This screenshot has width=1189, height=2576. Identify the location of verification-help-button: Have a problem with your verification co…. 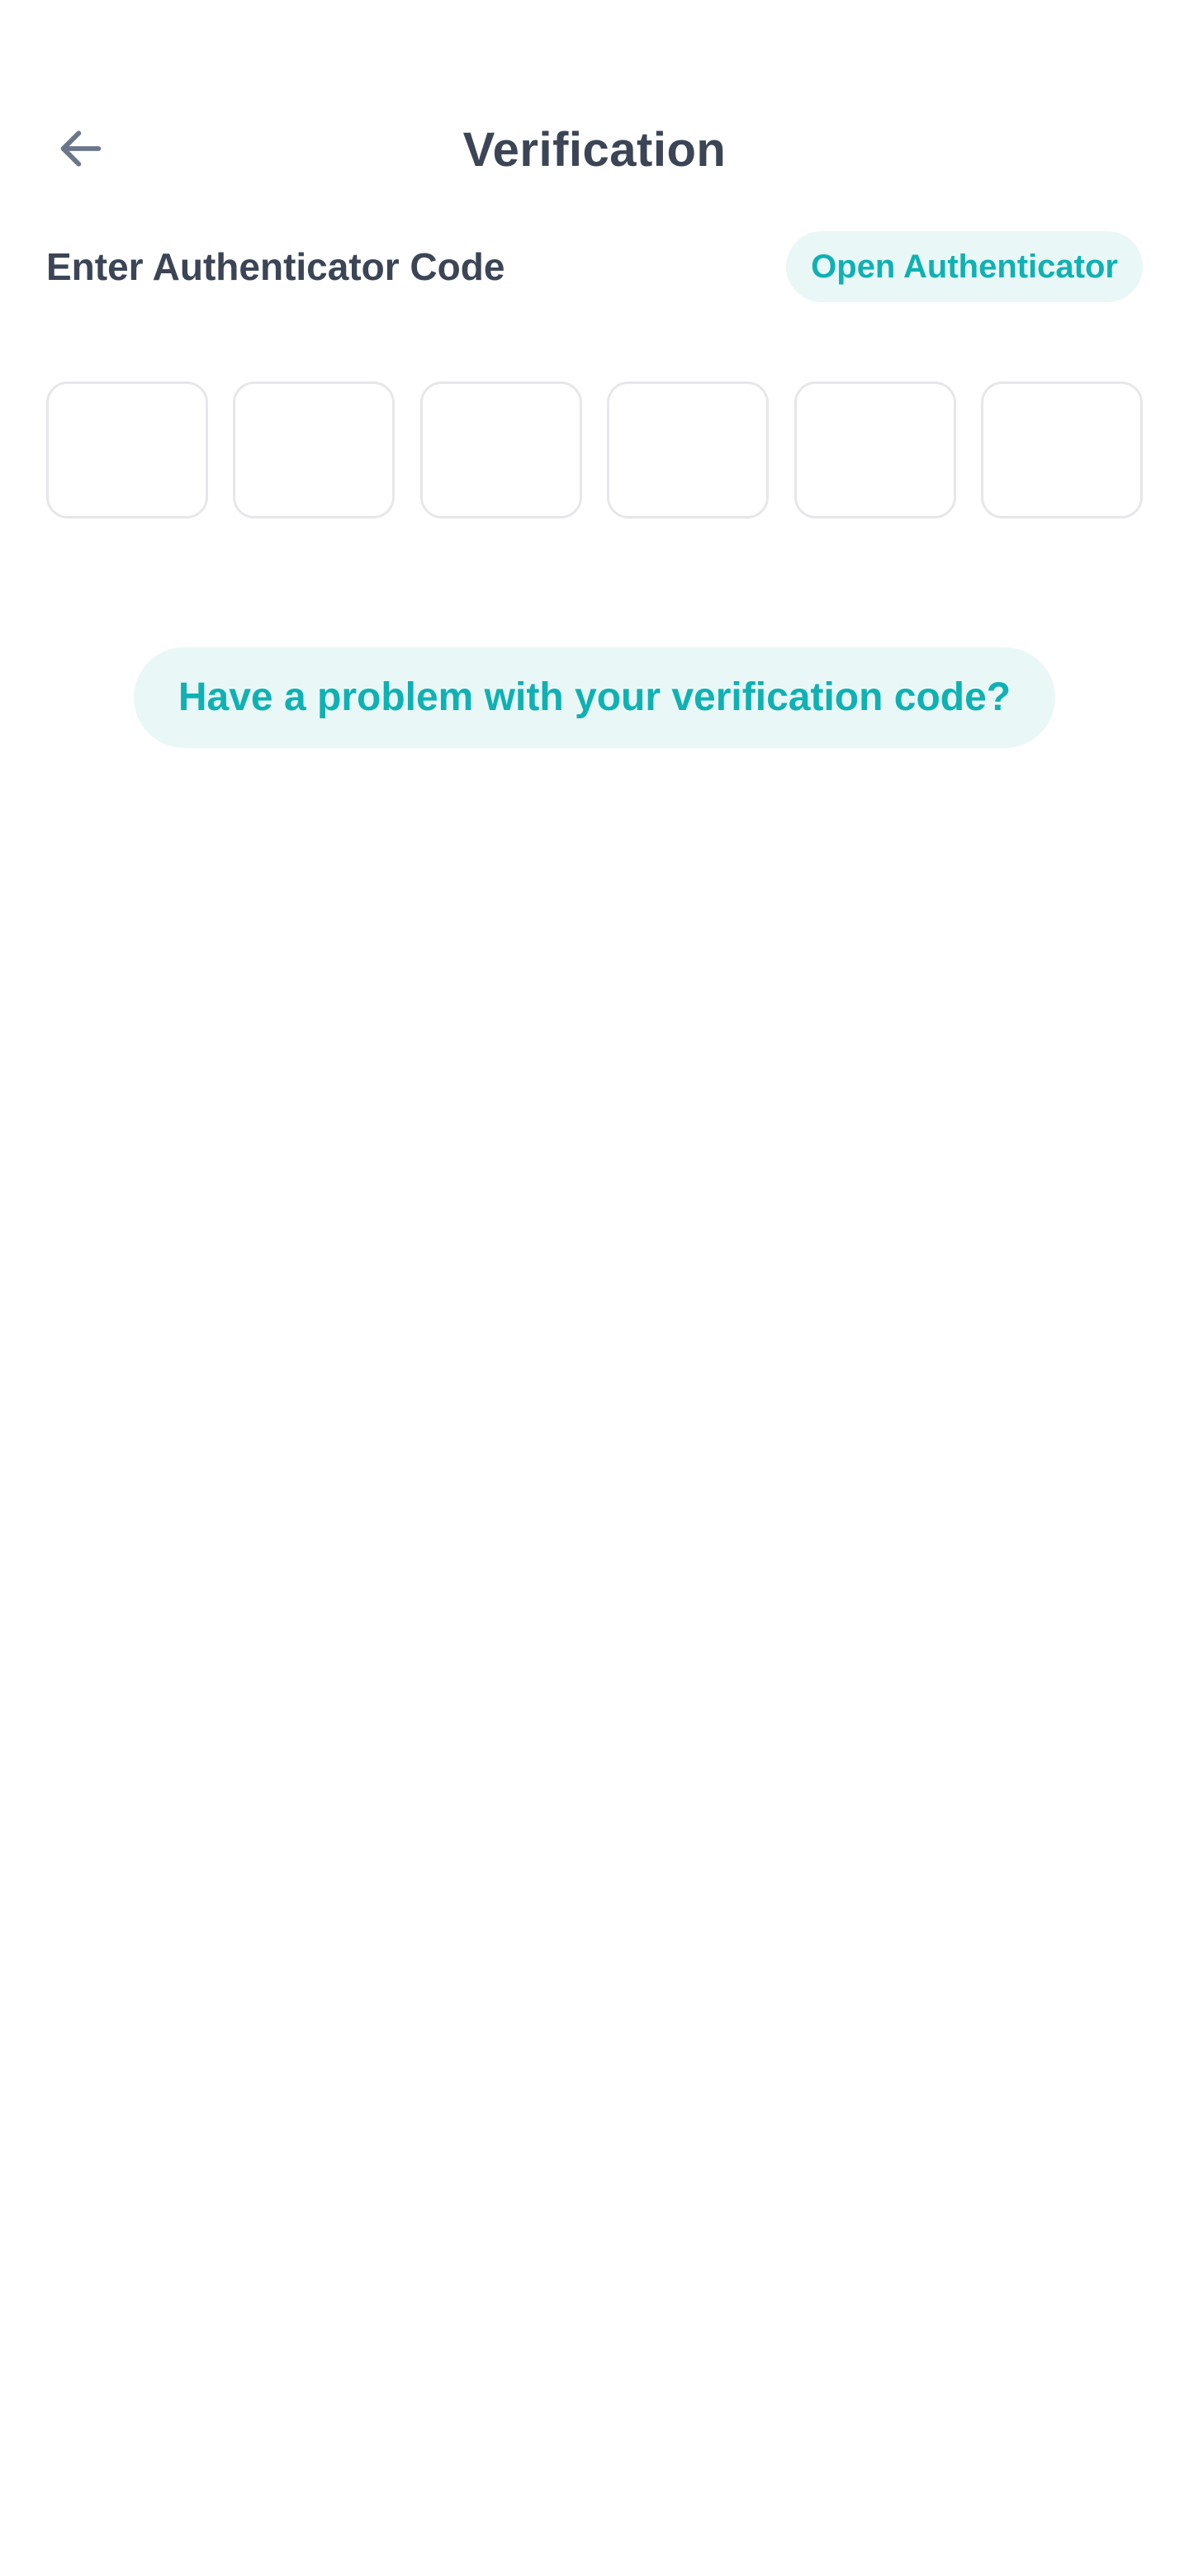
(594, 697).